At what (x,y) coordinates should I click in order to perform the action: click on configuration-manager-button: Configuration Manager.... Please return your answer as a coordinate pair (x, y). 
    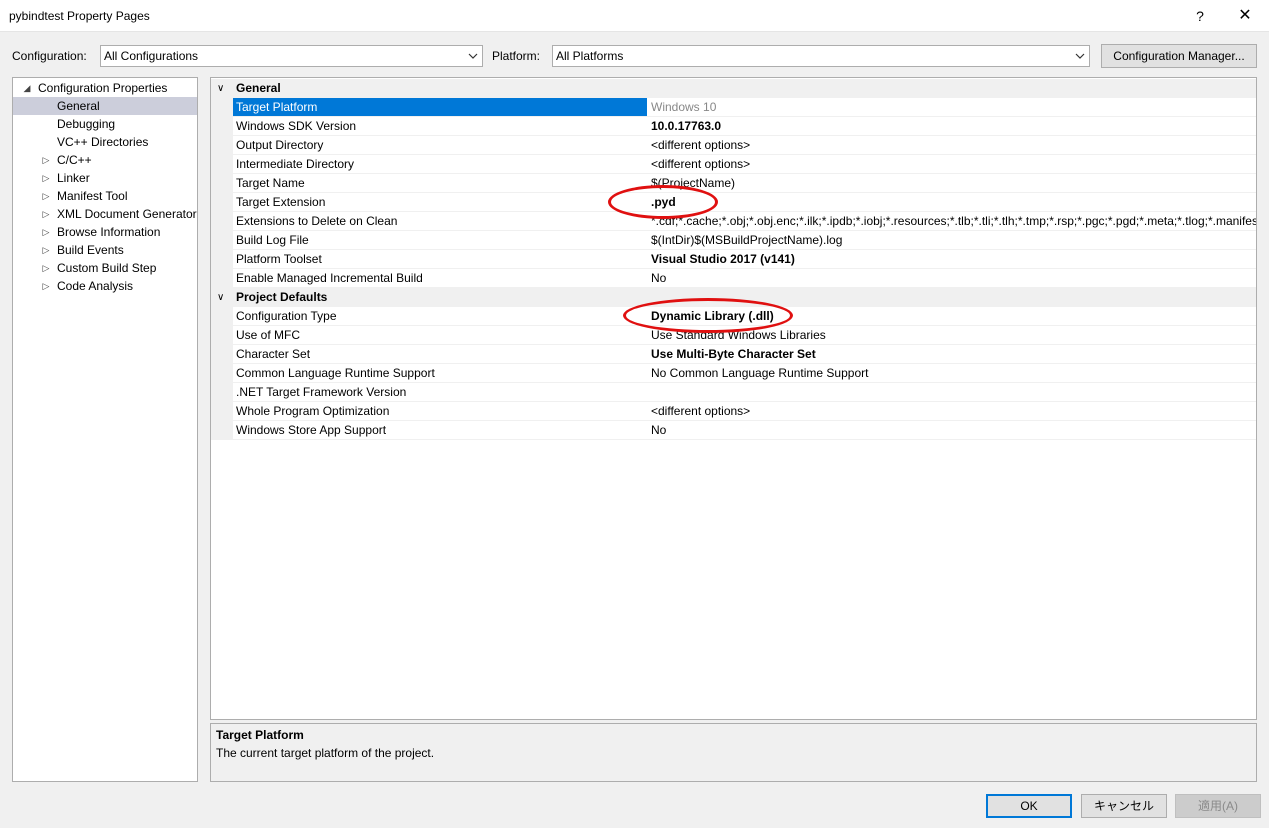
    Looking at the image, I should click on (1179, 56).